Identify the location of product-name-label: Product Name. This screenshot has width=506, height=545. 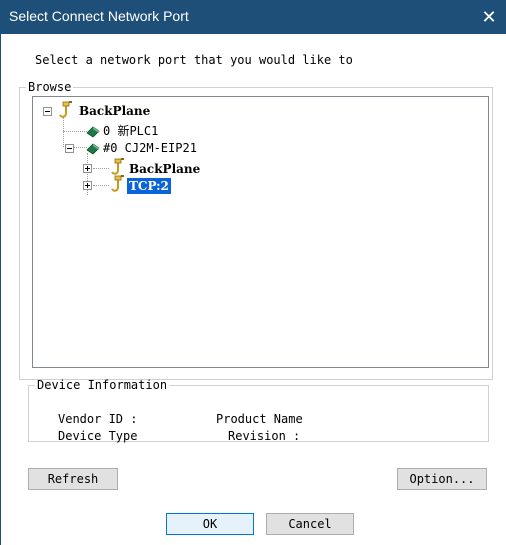
(259, 419).